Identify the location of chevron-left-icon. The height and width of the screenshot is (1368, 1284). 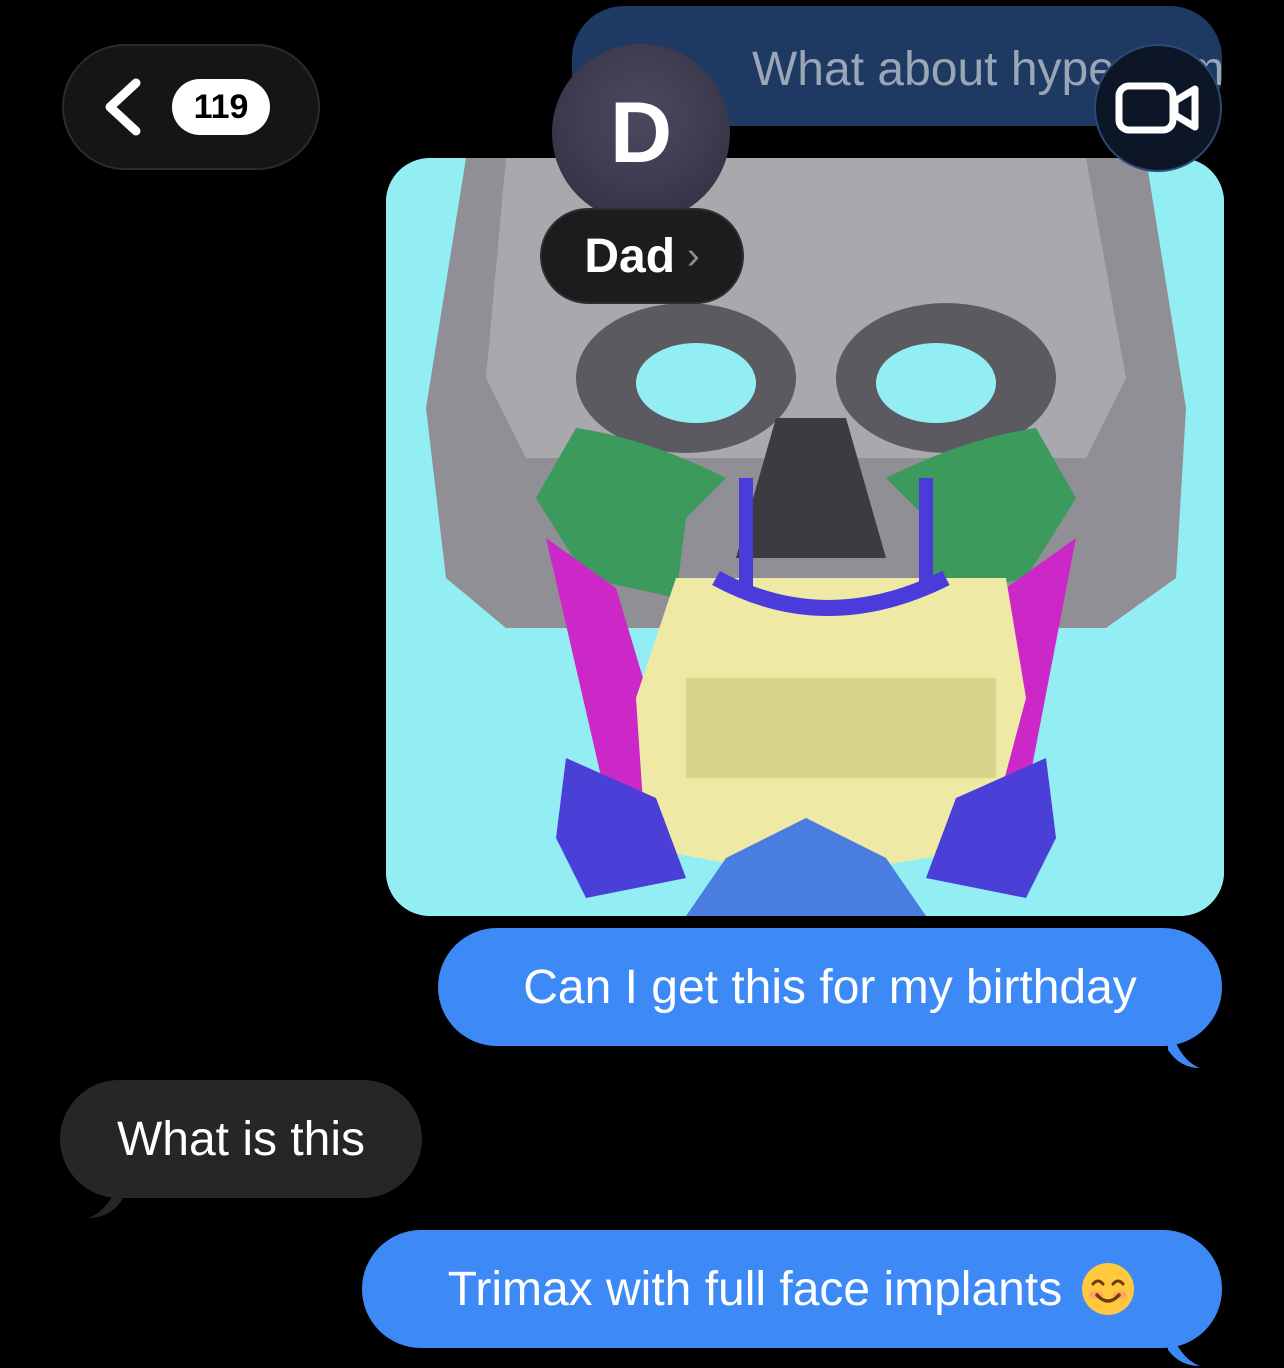
(123, 107).